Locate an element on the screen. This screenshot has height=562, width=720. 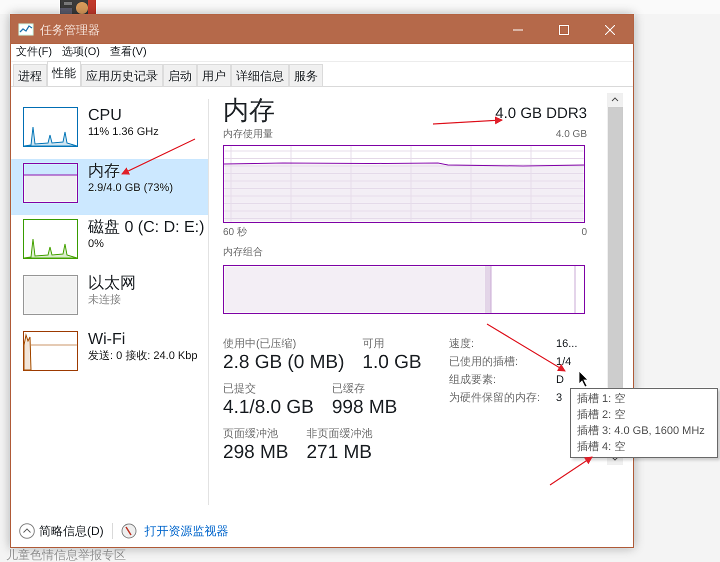
property-label: 为硬件保留的内存: is located at coordinates (495, 398).